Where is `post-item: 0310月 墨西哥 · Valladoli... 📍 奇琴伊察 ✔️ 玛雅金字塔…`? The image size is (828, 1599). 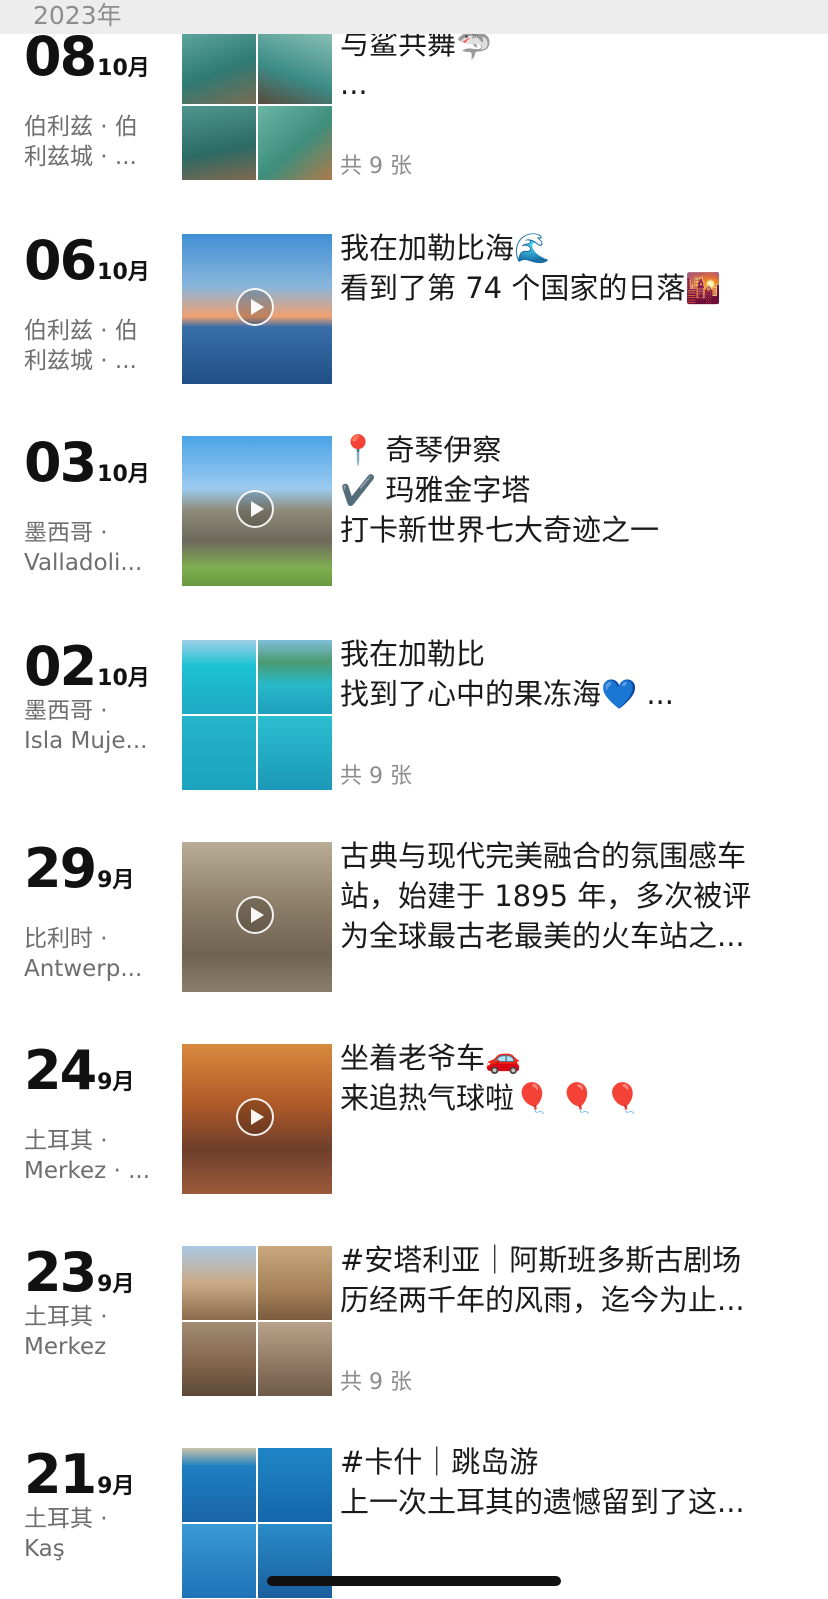
post-item: 0310月 墨西哥 · Valladoli... 📍 奇琴伊察 ✔️ 玛雅金字塔… is located at coordinates (414, 509).